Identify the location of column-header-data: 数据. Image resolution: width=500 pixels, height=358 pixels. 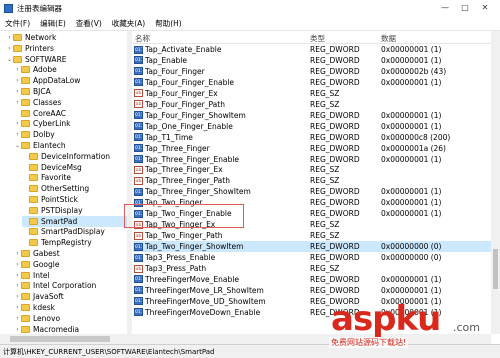
(388, 38).